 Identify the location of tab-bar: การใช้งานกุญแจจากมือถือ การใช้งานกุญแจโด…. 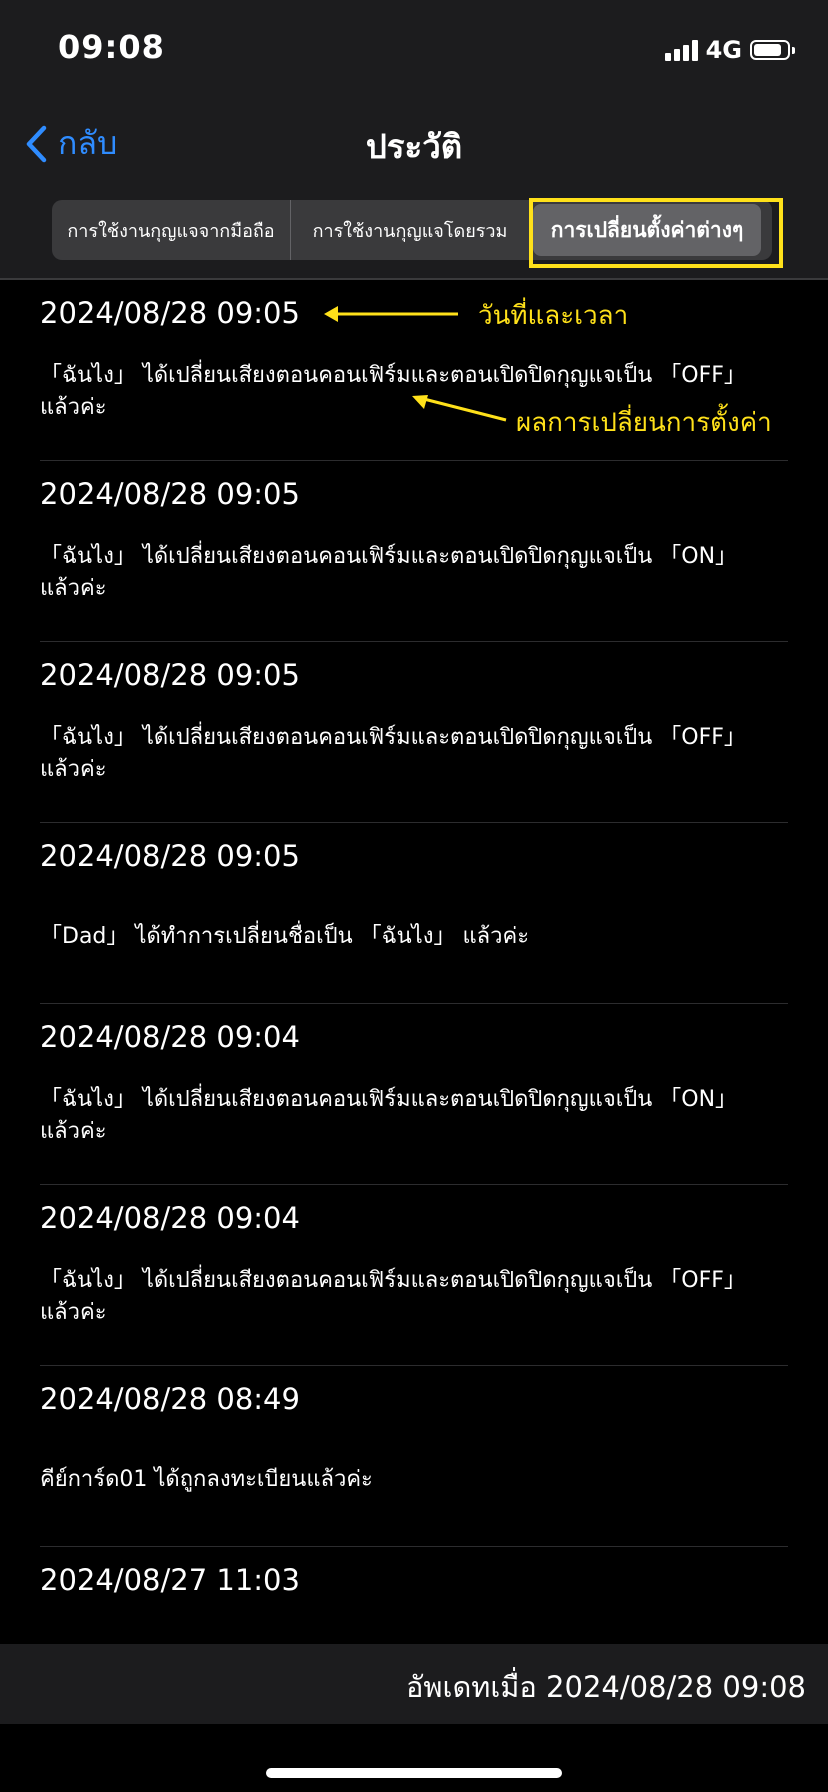
(414, 233).